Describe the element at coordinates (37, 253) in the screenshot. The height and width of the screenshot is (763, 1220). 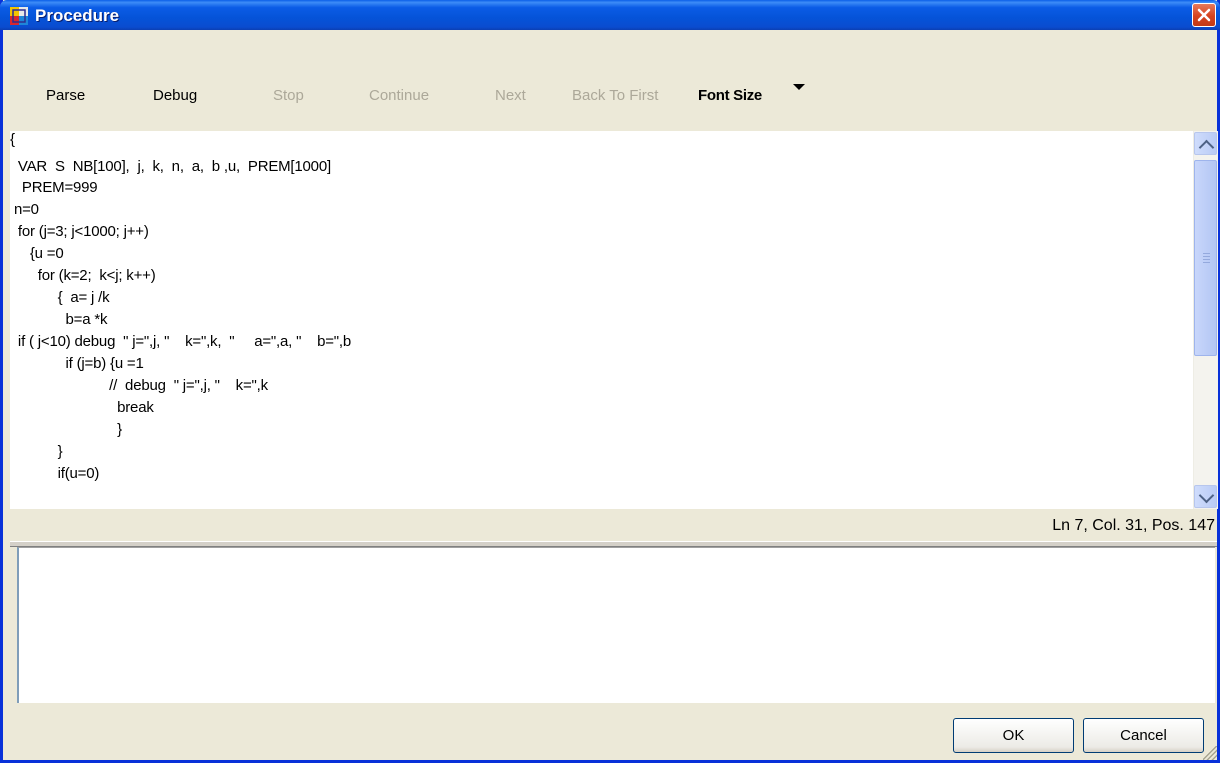
I see `code-line: {u =0` at that location.